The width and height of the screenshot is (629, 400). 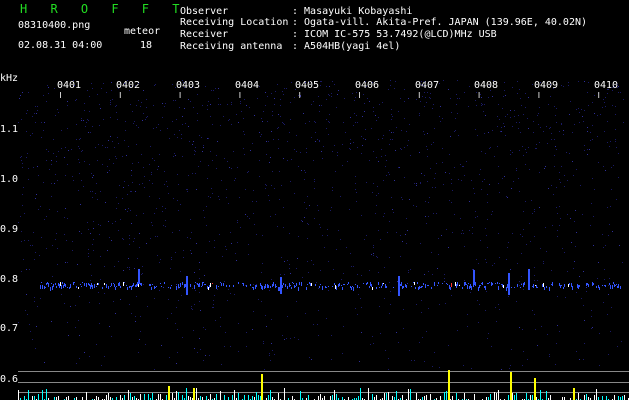 What do you see at coordinates (539, 95) in the screenshot?
I see `x-tick-mark` at bounding box center [539, 95].